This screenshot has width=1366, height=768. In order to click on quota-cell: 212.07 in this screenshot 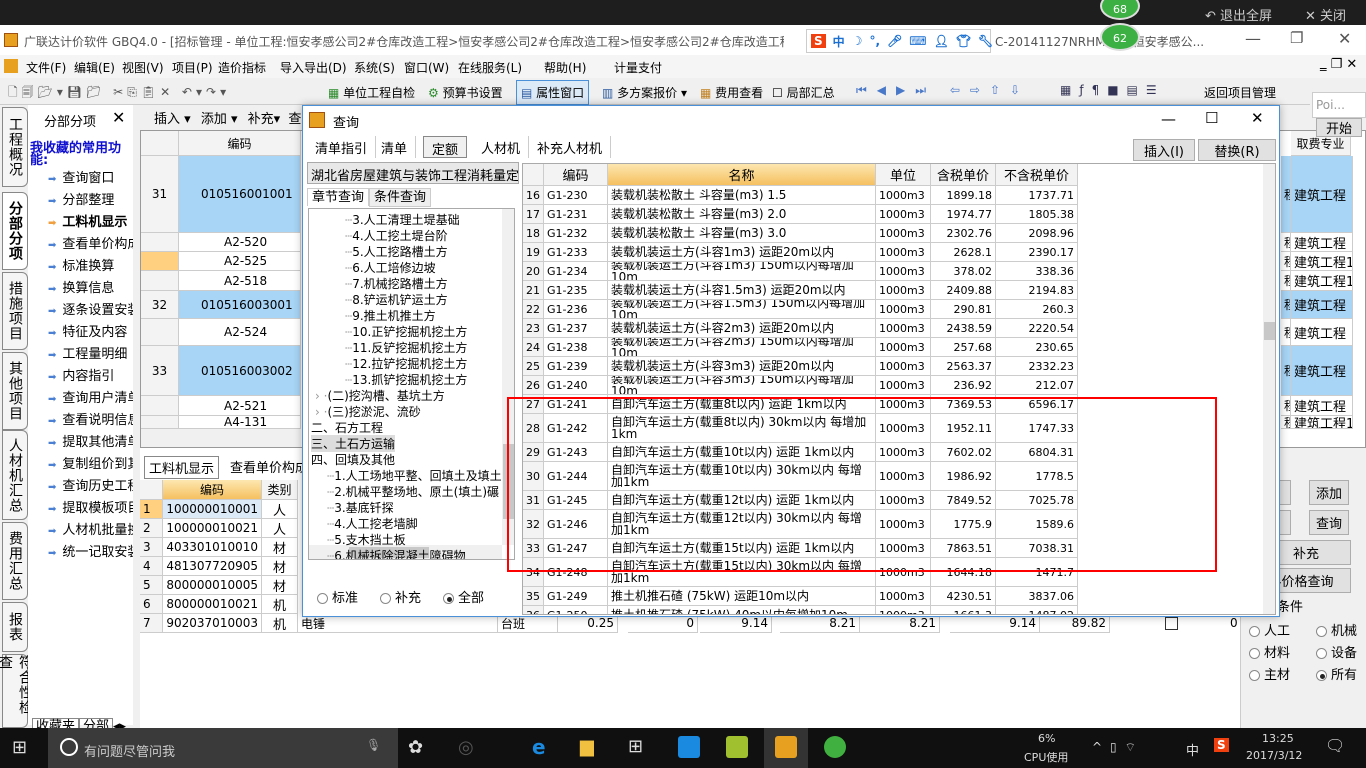, I will do `click(1037, 385)`.